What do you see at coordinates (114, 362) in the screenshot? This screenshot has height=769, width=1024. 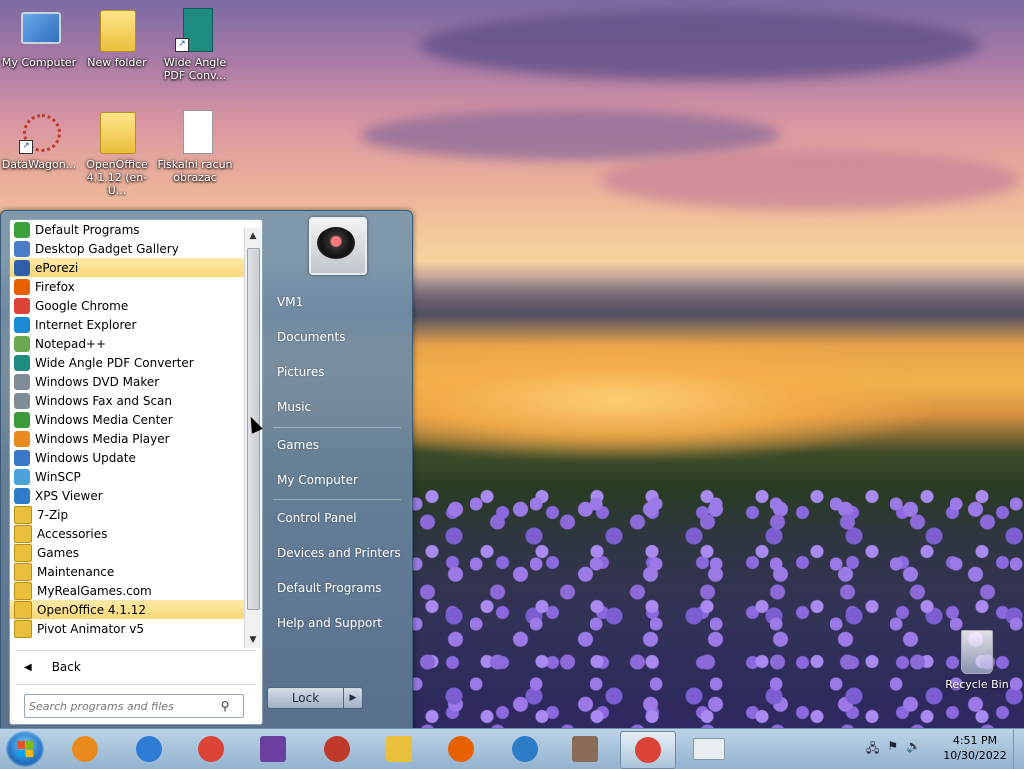 I see `program-label: Wide Angle PDF Converter` at bounding box center [114, 362].